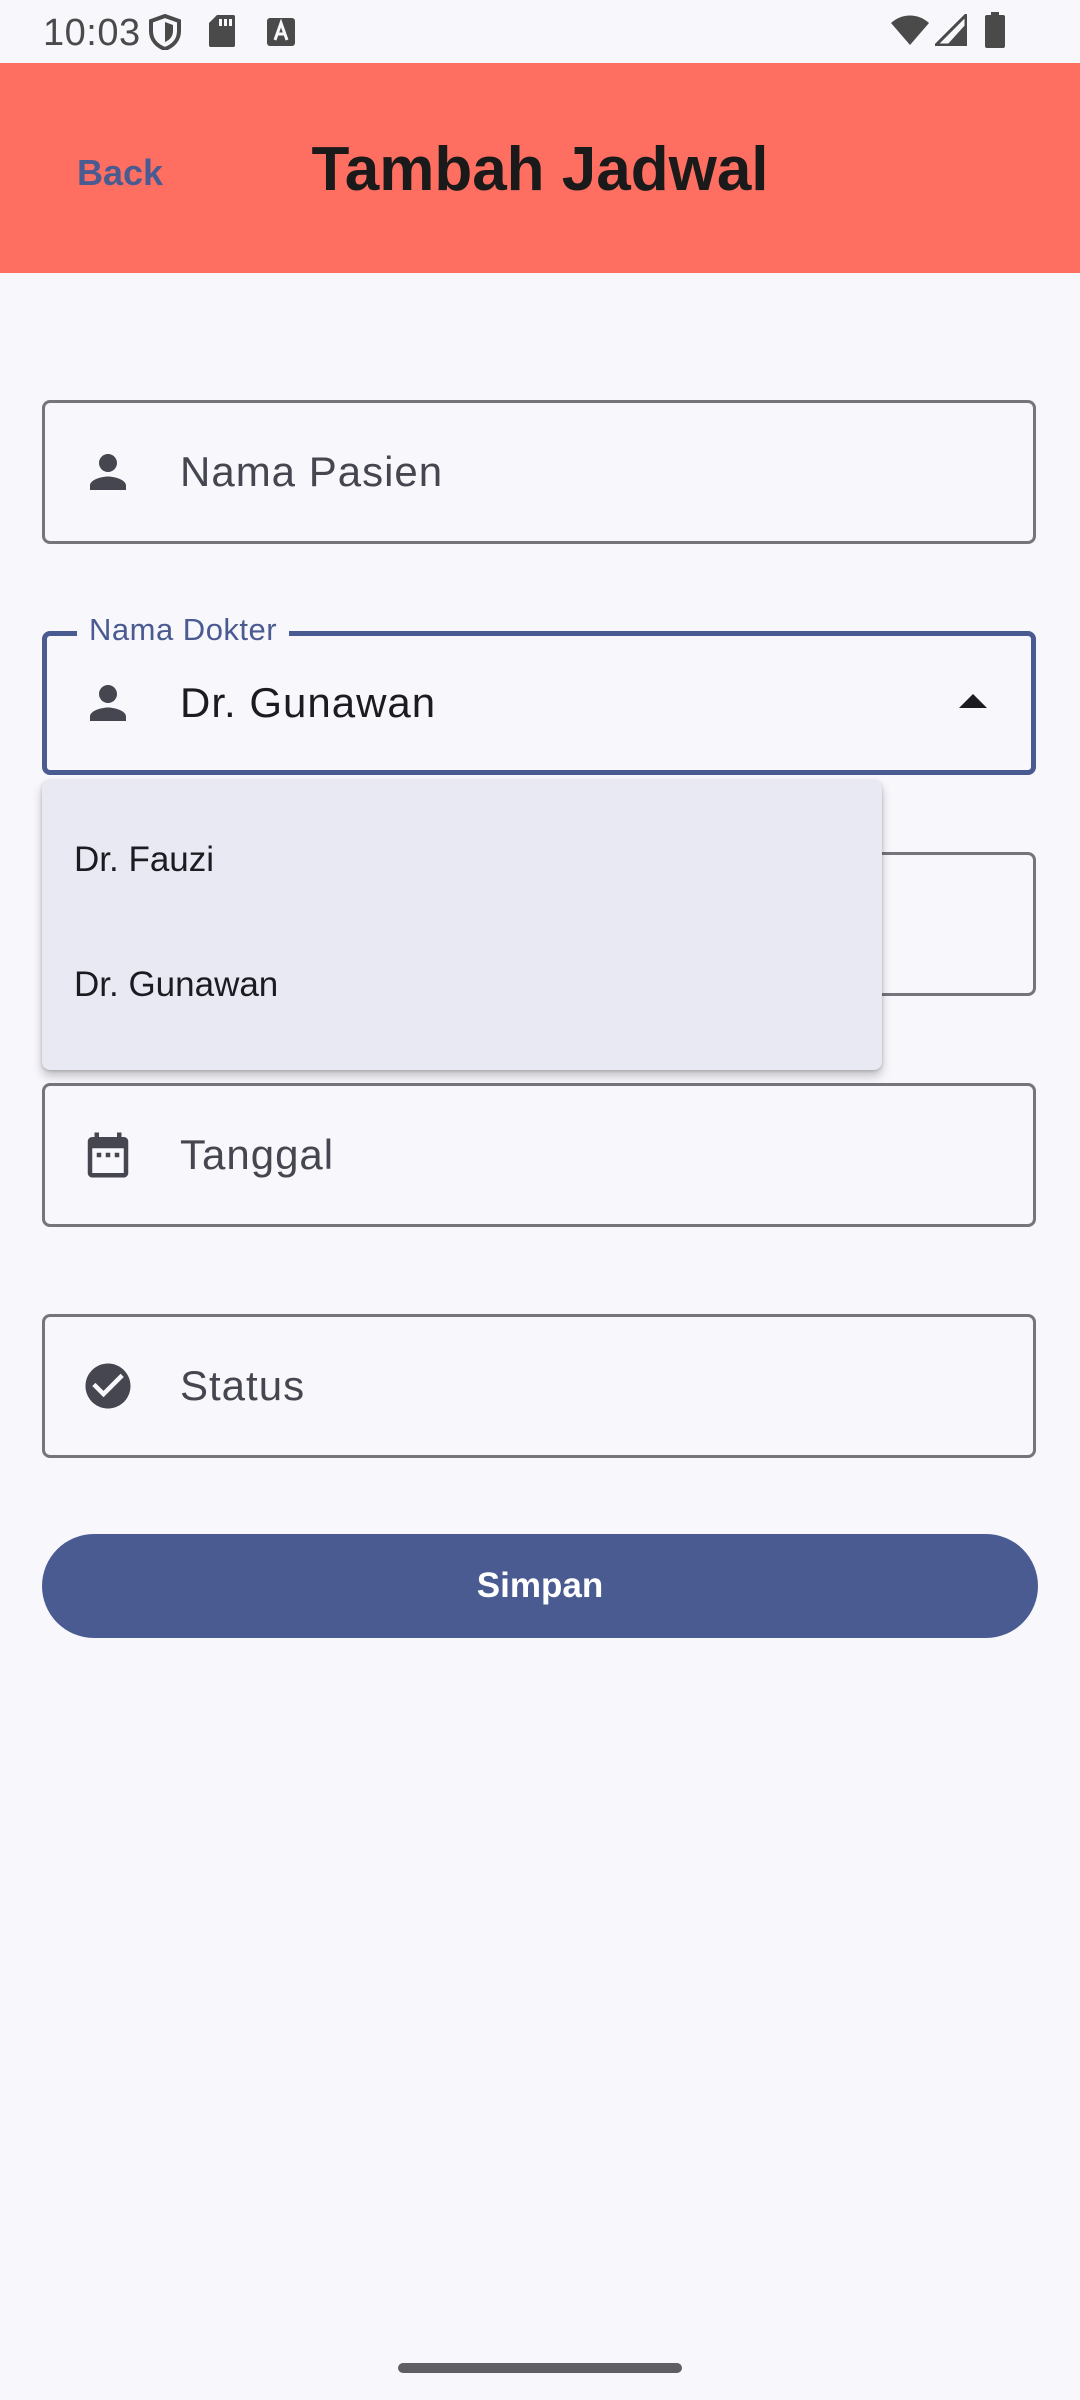 The height and width of the screenshot is (2400, 1080). I want to click on gesture-handle, so click(540, 2368).